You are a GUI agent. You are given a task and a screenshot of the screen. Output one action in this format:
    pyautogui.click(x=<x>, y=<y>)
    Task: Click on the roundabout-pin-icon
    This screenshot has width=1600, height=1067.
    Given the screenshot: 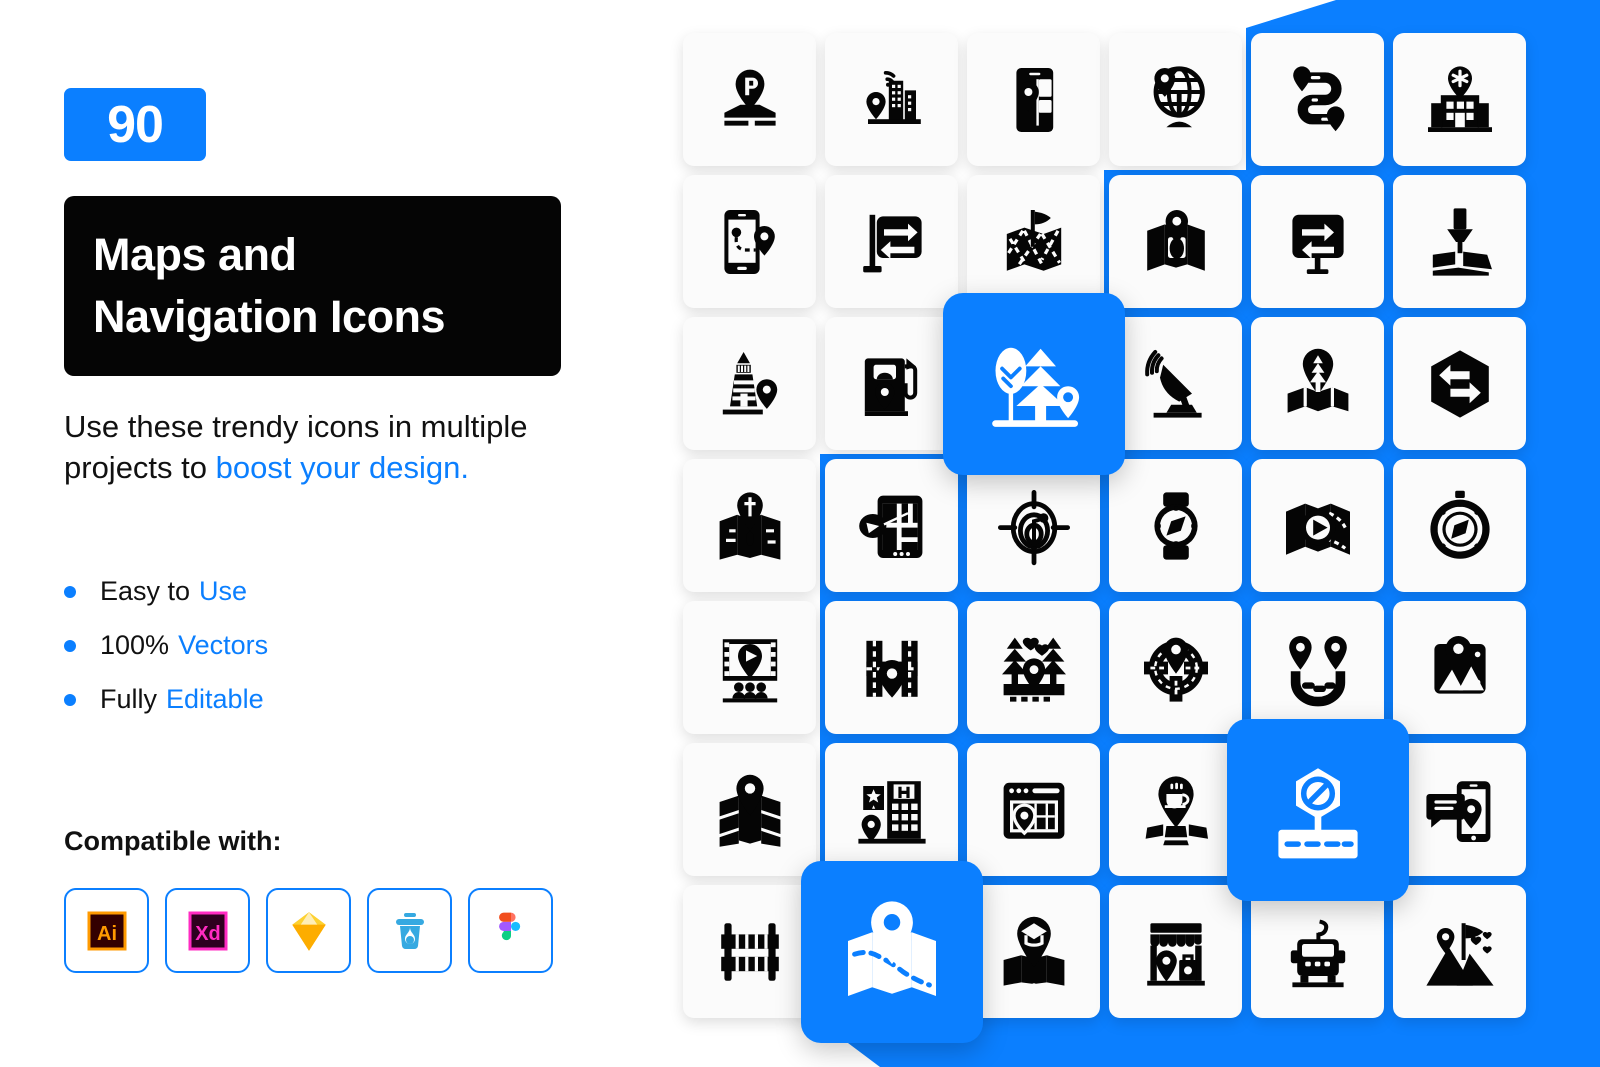 What is the action you would take?
    pyautogui.click(x=1175, y=669)
    